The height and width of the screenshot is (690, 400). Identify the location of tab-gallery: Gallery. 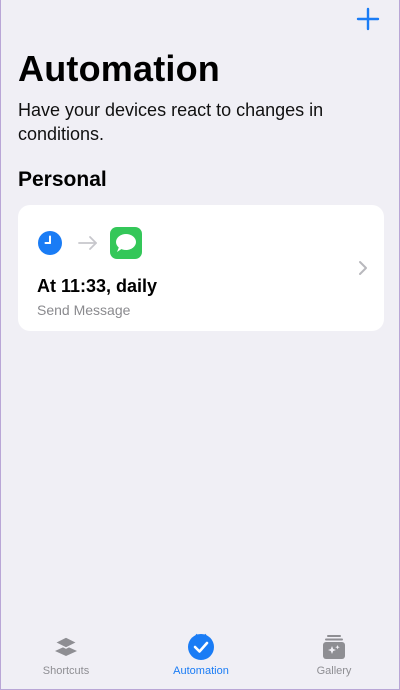
(334, 661).